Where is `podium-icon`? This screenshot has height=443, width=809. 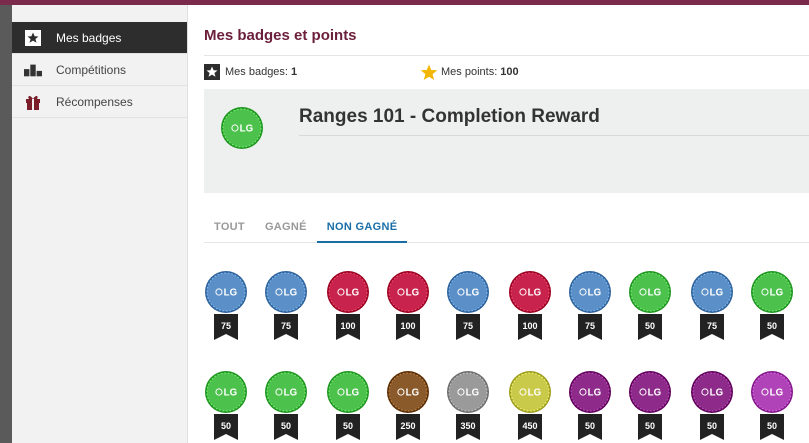 podium-icon is located at coordinates (33, 70).